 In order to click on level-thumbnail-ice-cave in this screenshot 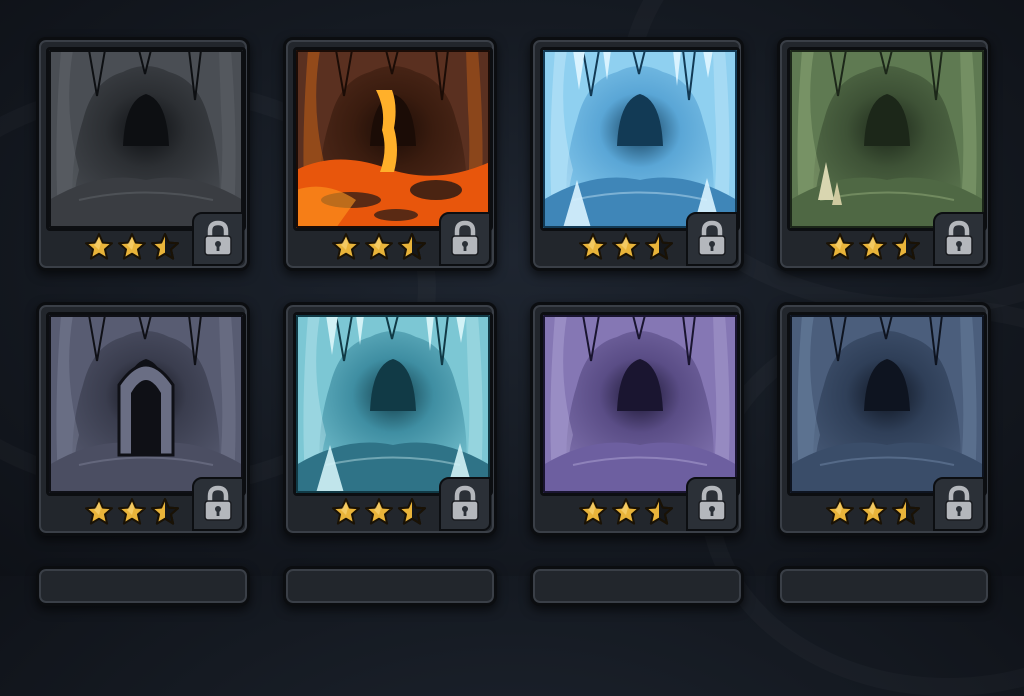, I will do `click(640, 139)`.